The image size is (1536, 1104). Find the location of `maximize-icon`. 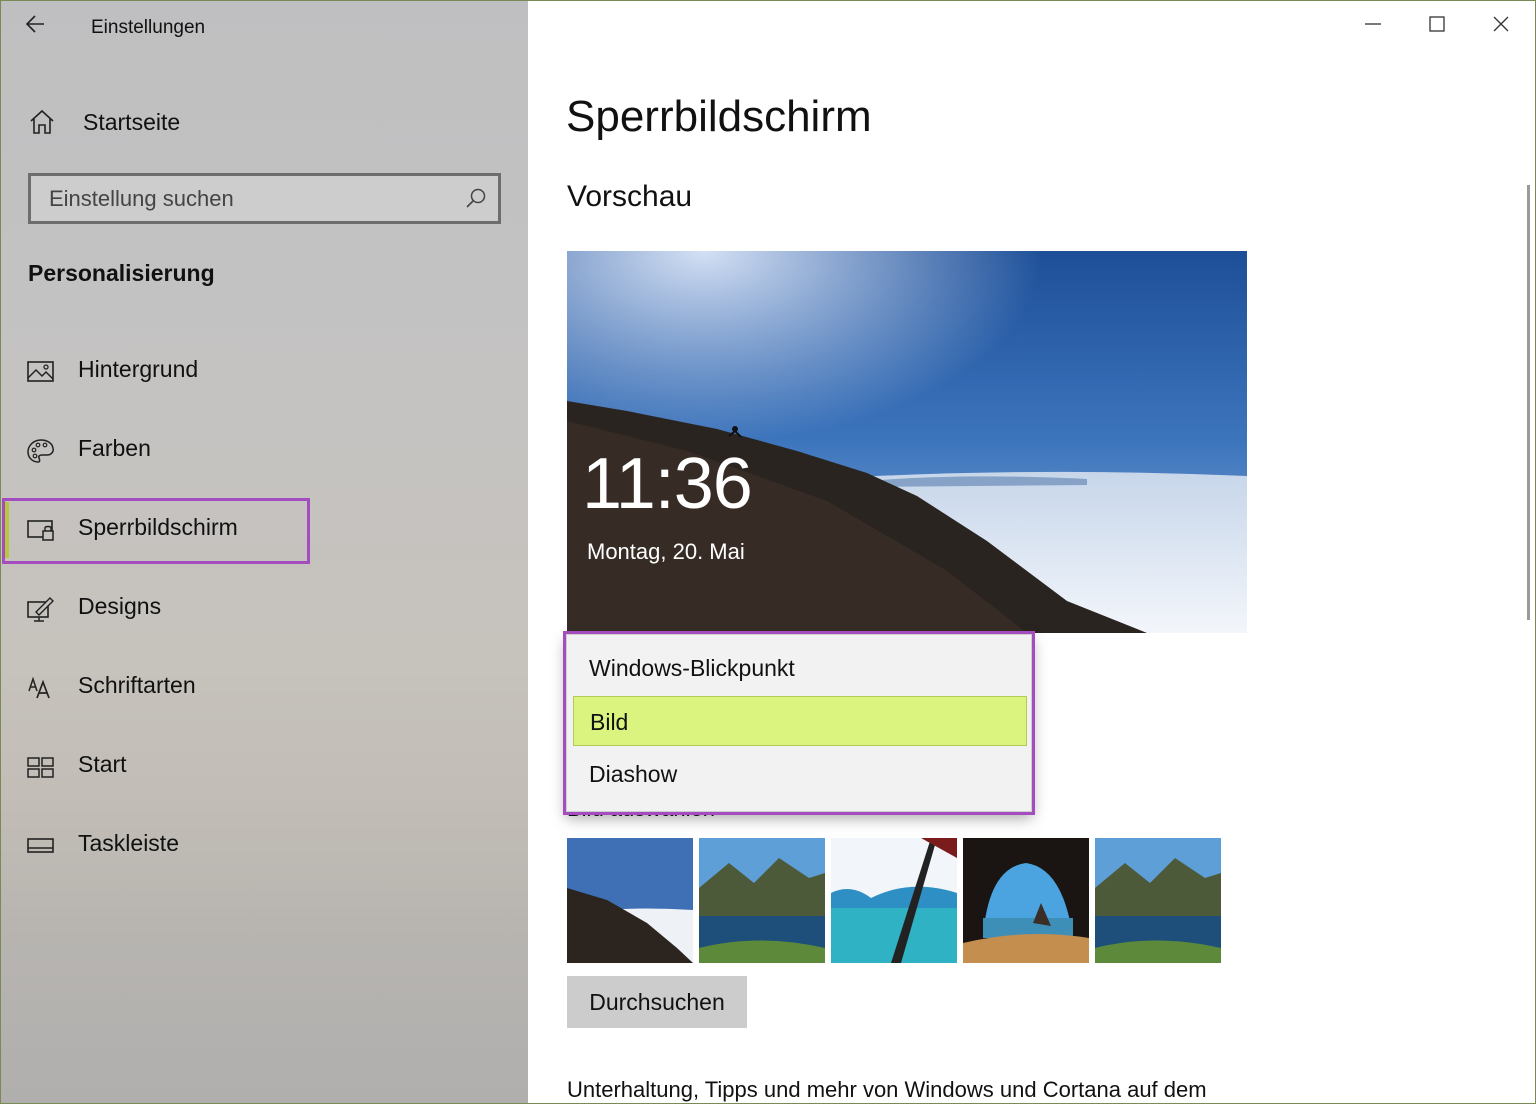

maximize-icon is located at coordinates (1437, 24).